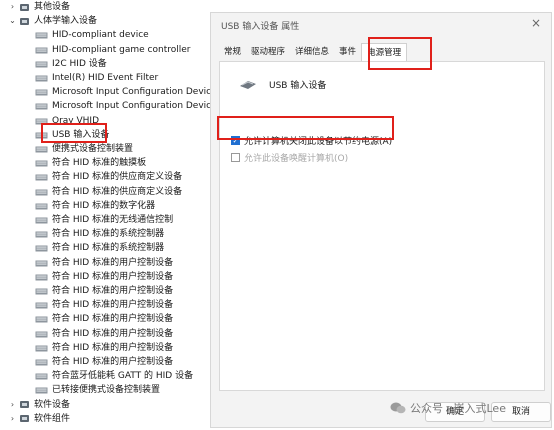 The height and width of the screenshot is (430, 554). Describe the element at coordinates (12, 21) in the screenshot. I see `chevron-down-icon: ⌄` at that location.